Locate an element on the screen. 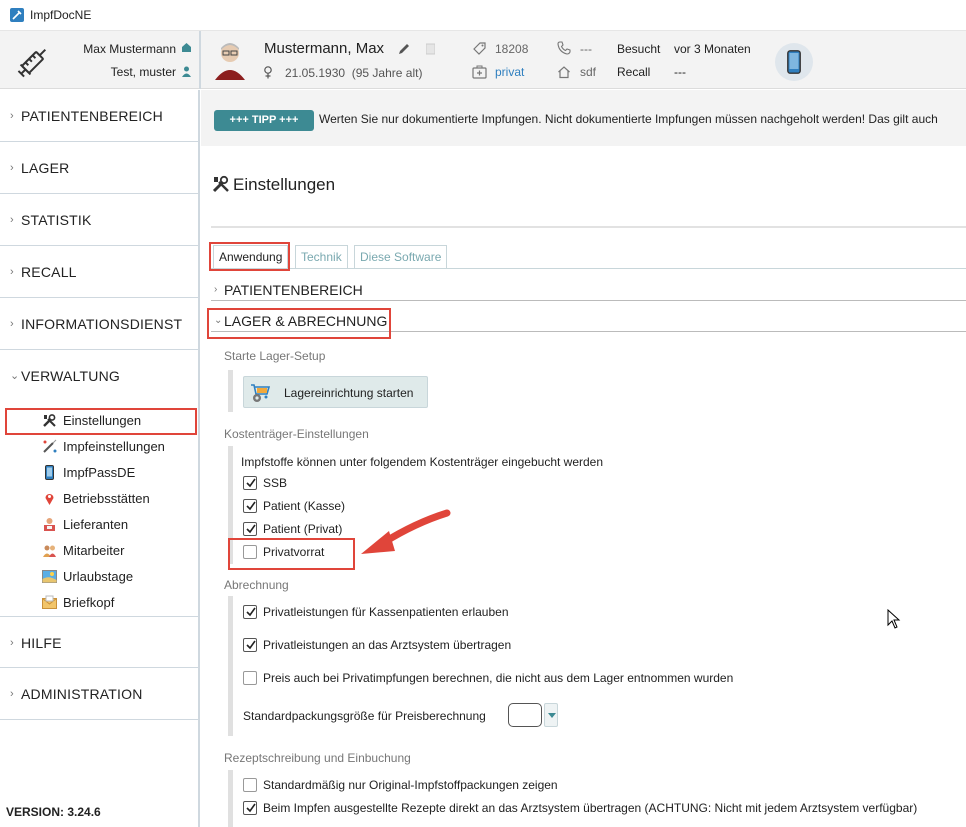 The image size is (966, 827). birth-date: 21.05.1930 (95 Jahre alt) is located at coordinates (354, 73).